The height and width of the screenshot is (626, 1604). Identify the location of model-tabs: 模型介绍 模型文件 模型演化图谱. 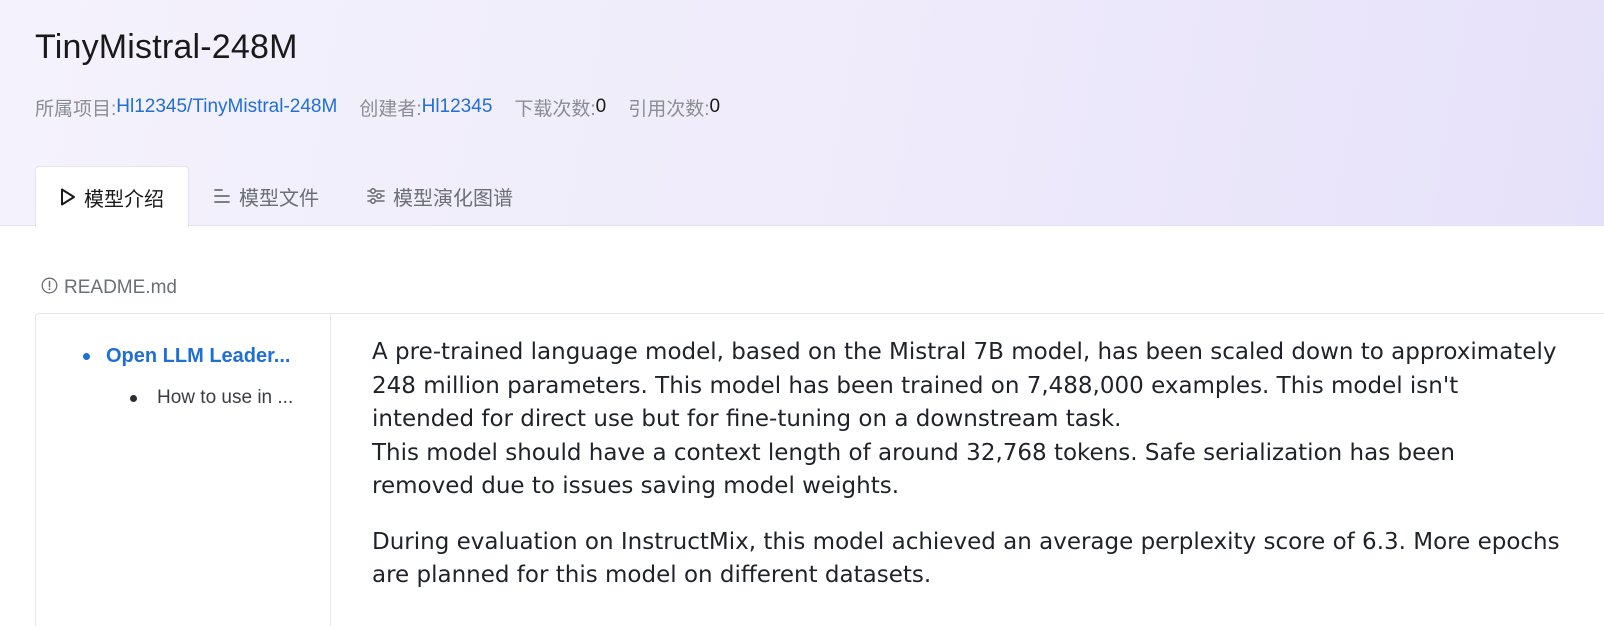
(286, 196).